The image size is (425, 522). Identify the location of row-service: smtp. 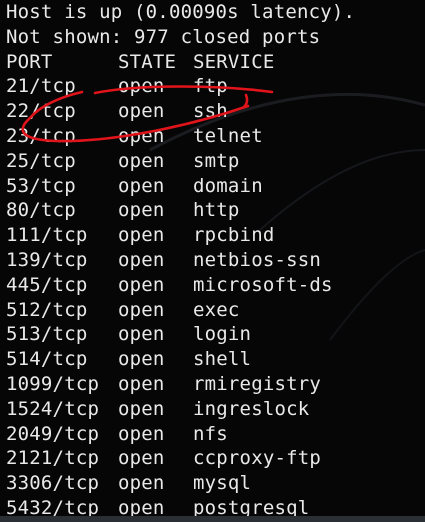
(216, 160).